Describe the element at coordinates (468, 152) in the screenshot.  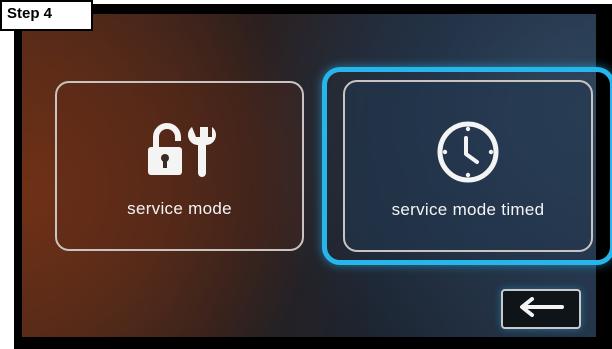
I see `clock-icon` at that location.